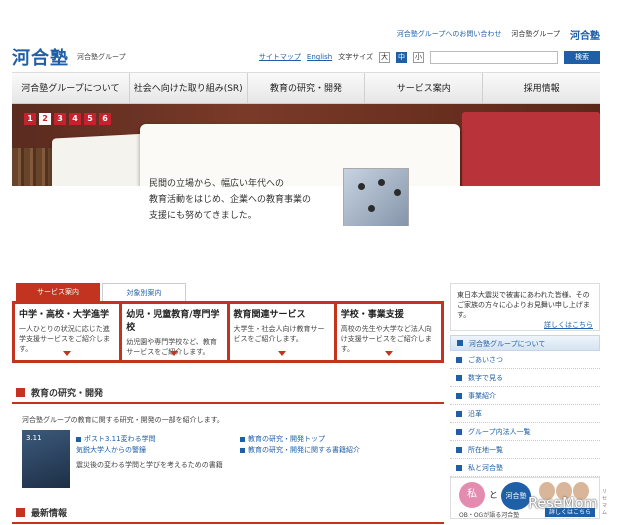 This screenshot has height=525, width=638. I want to click on group-menu-item: 事業紹介, so click(525, 396).